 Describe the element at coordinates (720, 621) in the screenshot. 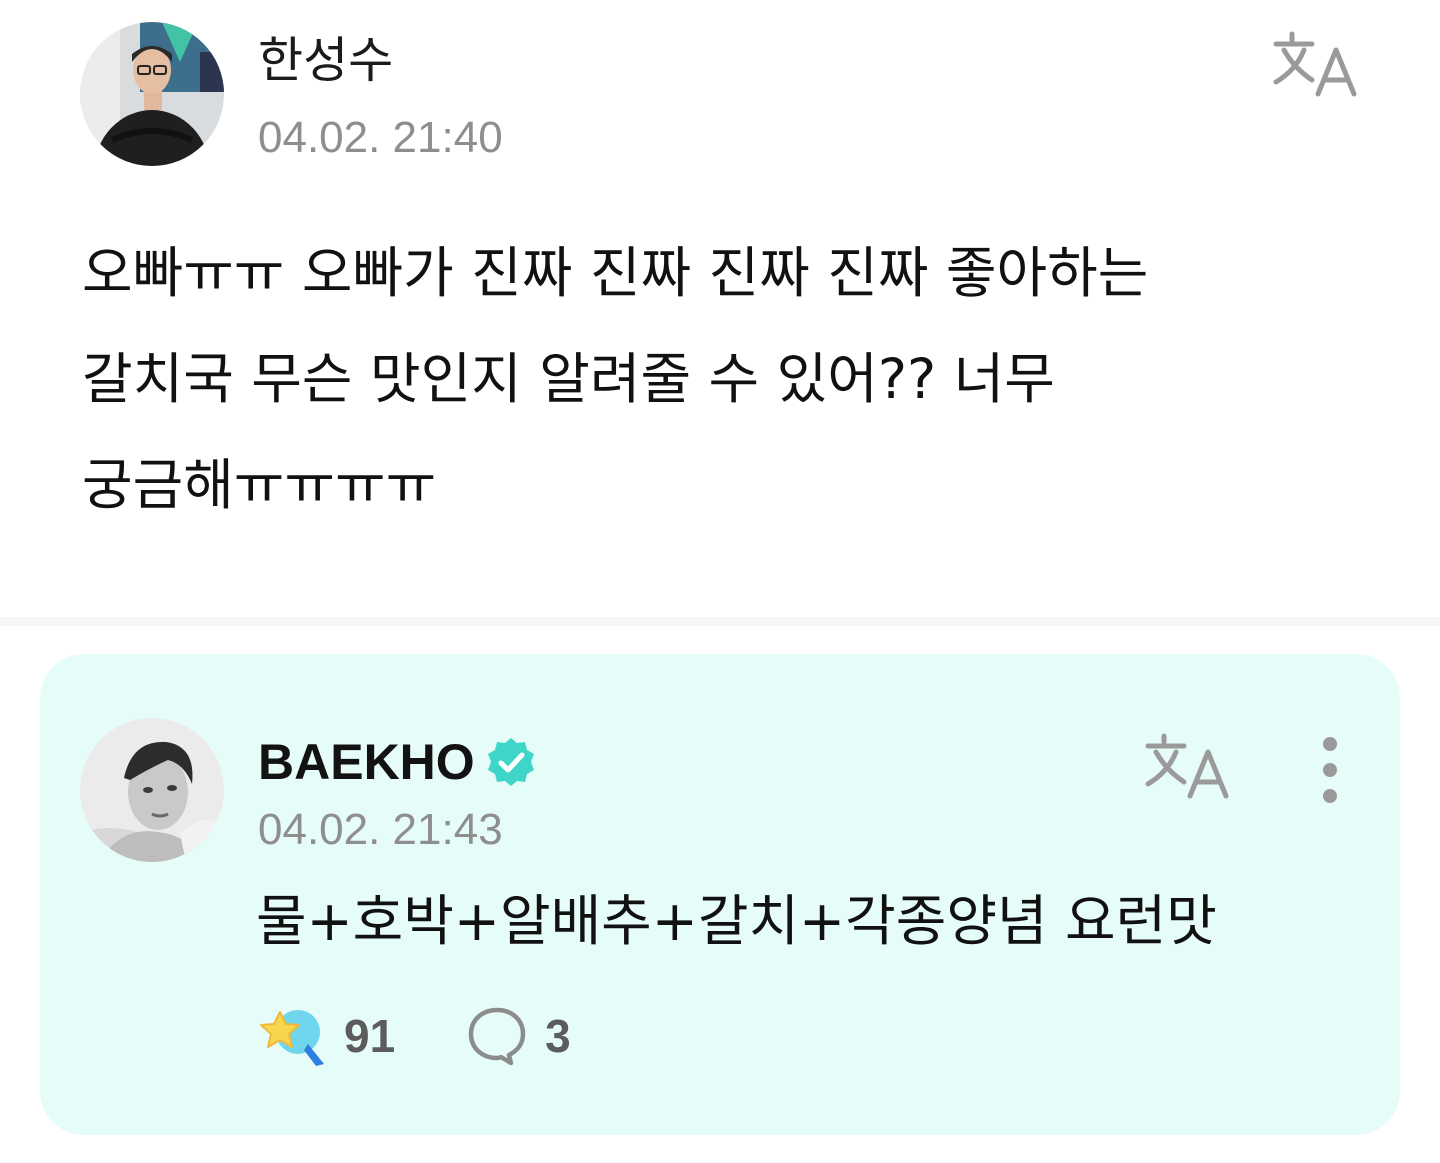

I see `section-divider` at that location.